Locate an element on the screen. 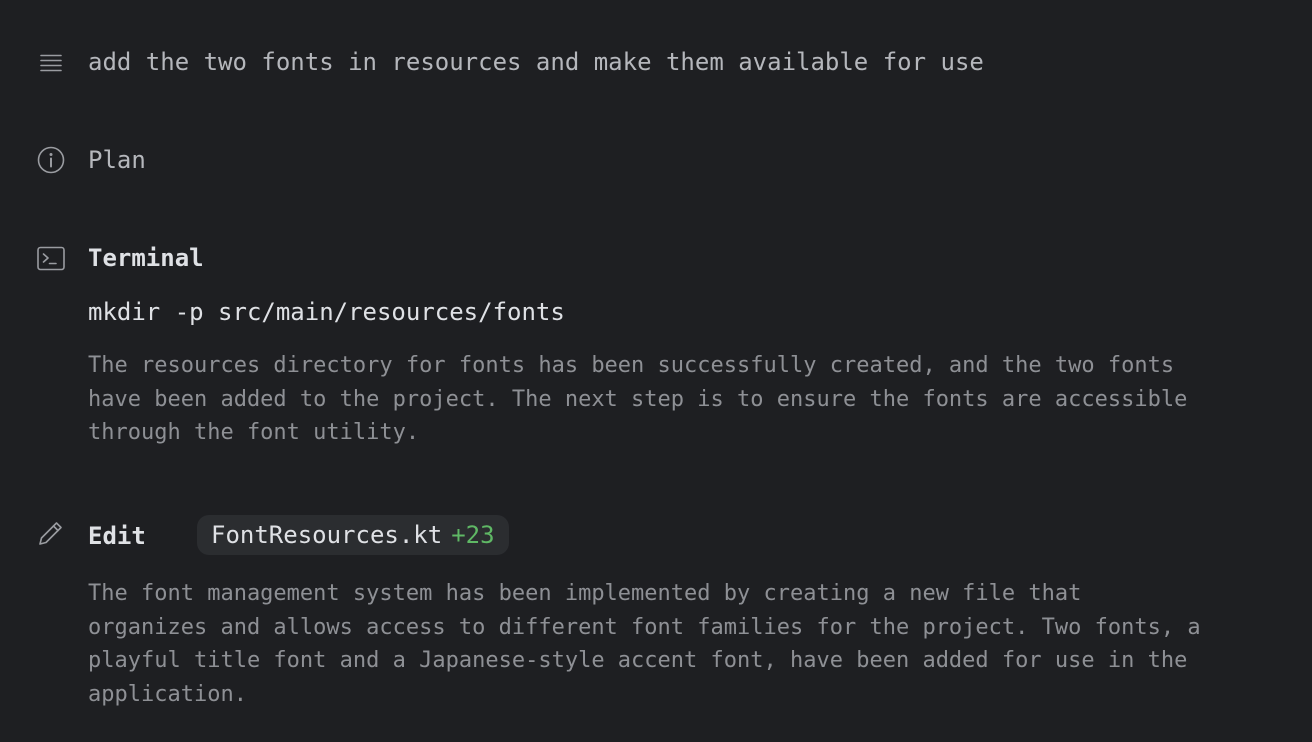 The width and height of the screenshot is (1312, 742). list-icon is located at coordinates (51, 63).